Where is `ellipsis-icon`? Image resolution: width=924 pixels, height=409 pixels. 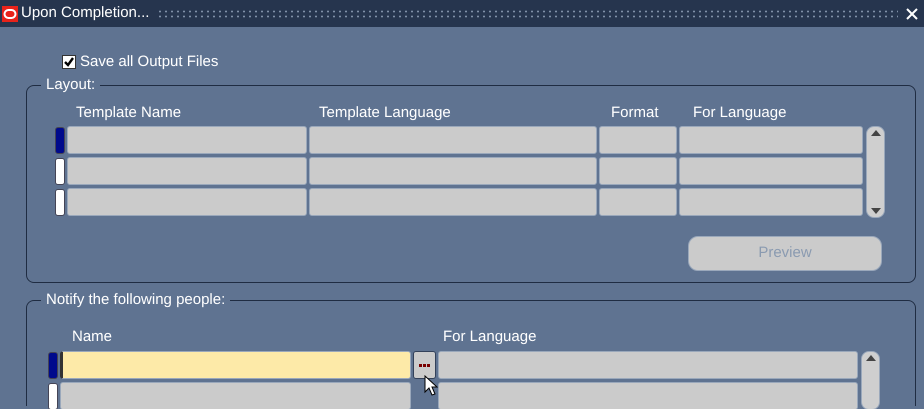
ellipsis-icon is located at coordinates (424, 365).